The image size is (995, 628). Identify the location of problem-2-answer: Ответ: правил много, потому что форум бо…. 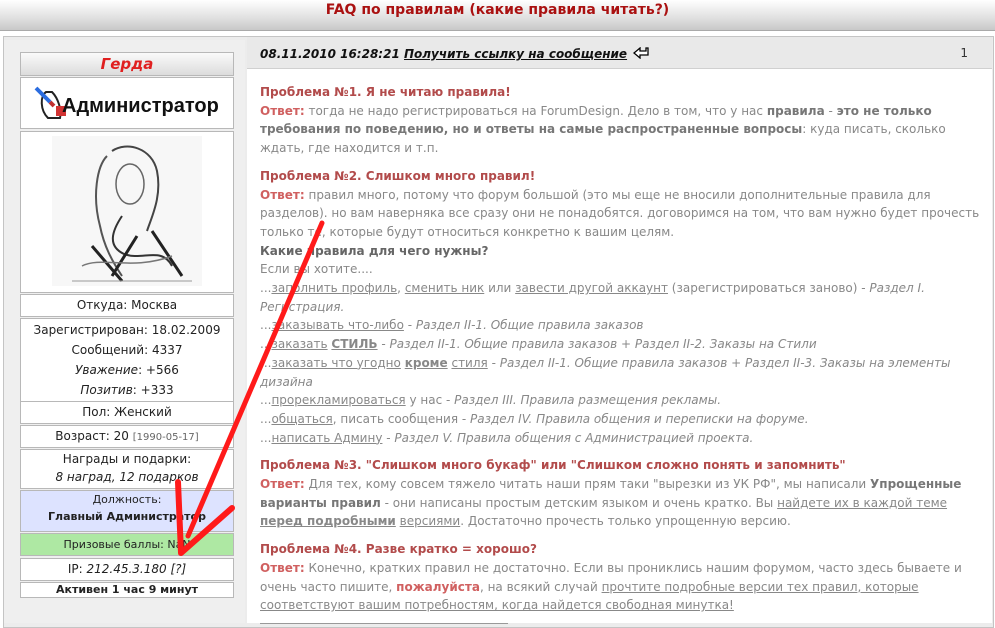
(620, 213).